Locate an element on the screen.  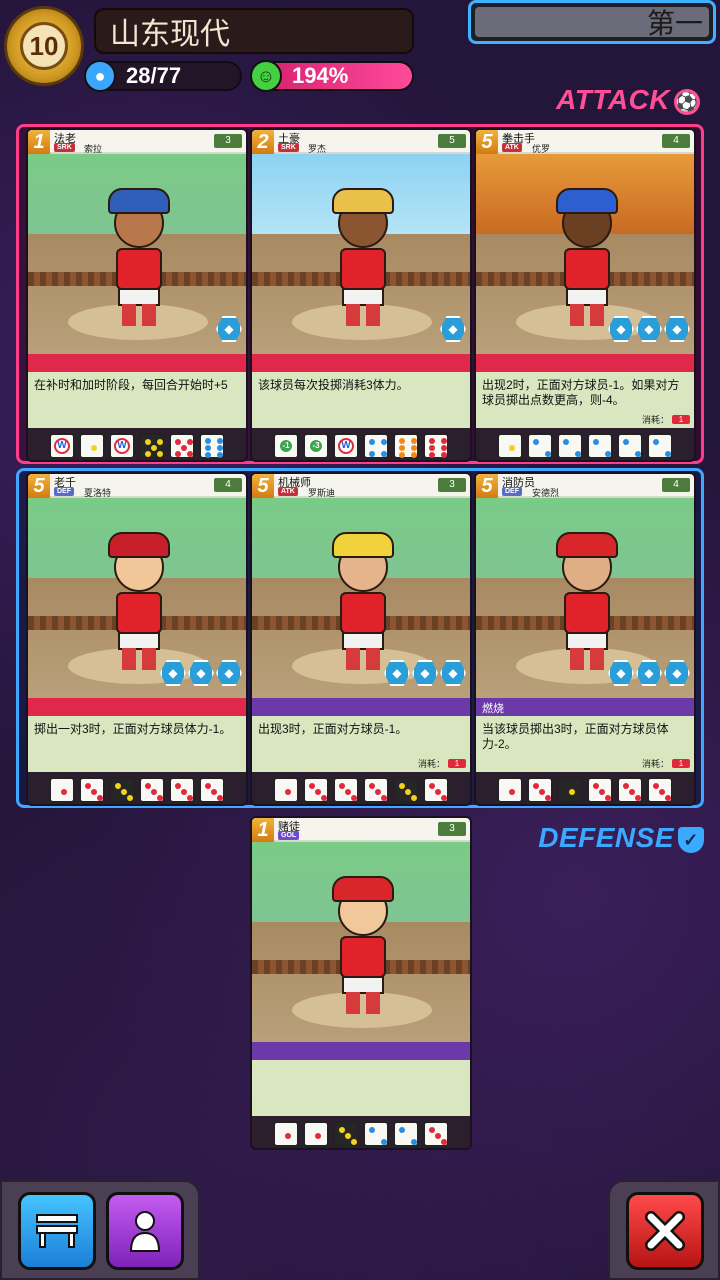
player-card: 5 老千 DEF 夏洛特 4 ◆ ◆ ◆ 掷出一对3时，正面对方球员体力-1。 is located at coordinates (137, 639).